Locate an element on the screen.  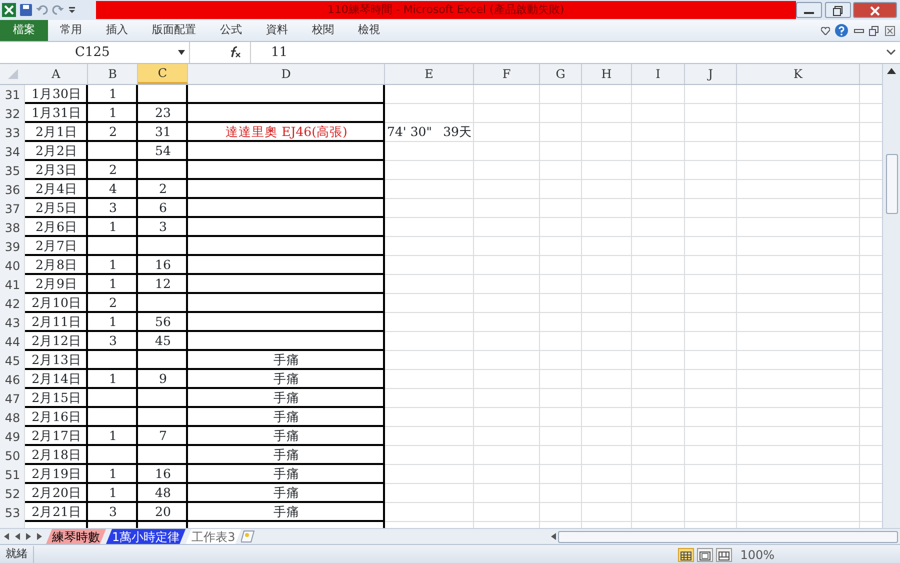
close-button is located at coordinates (875, 10).